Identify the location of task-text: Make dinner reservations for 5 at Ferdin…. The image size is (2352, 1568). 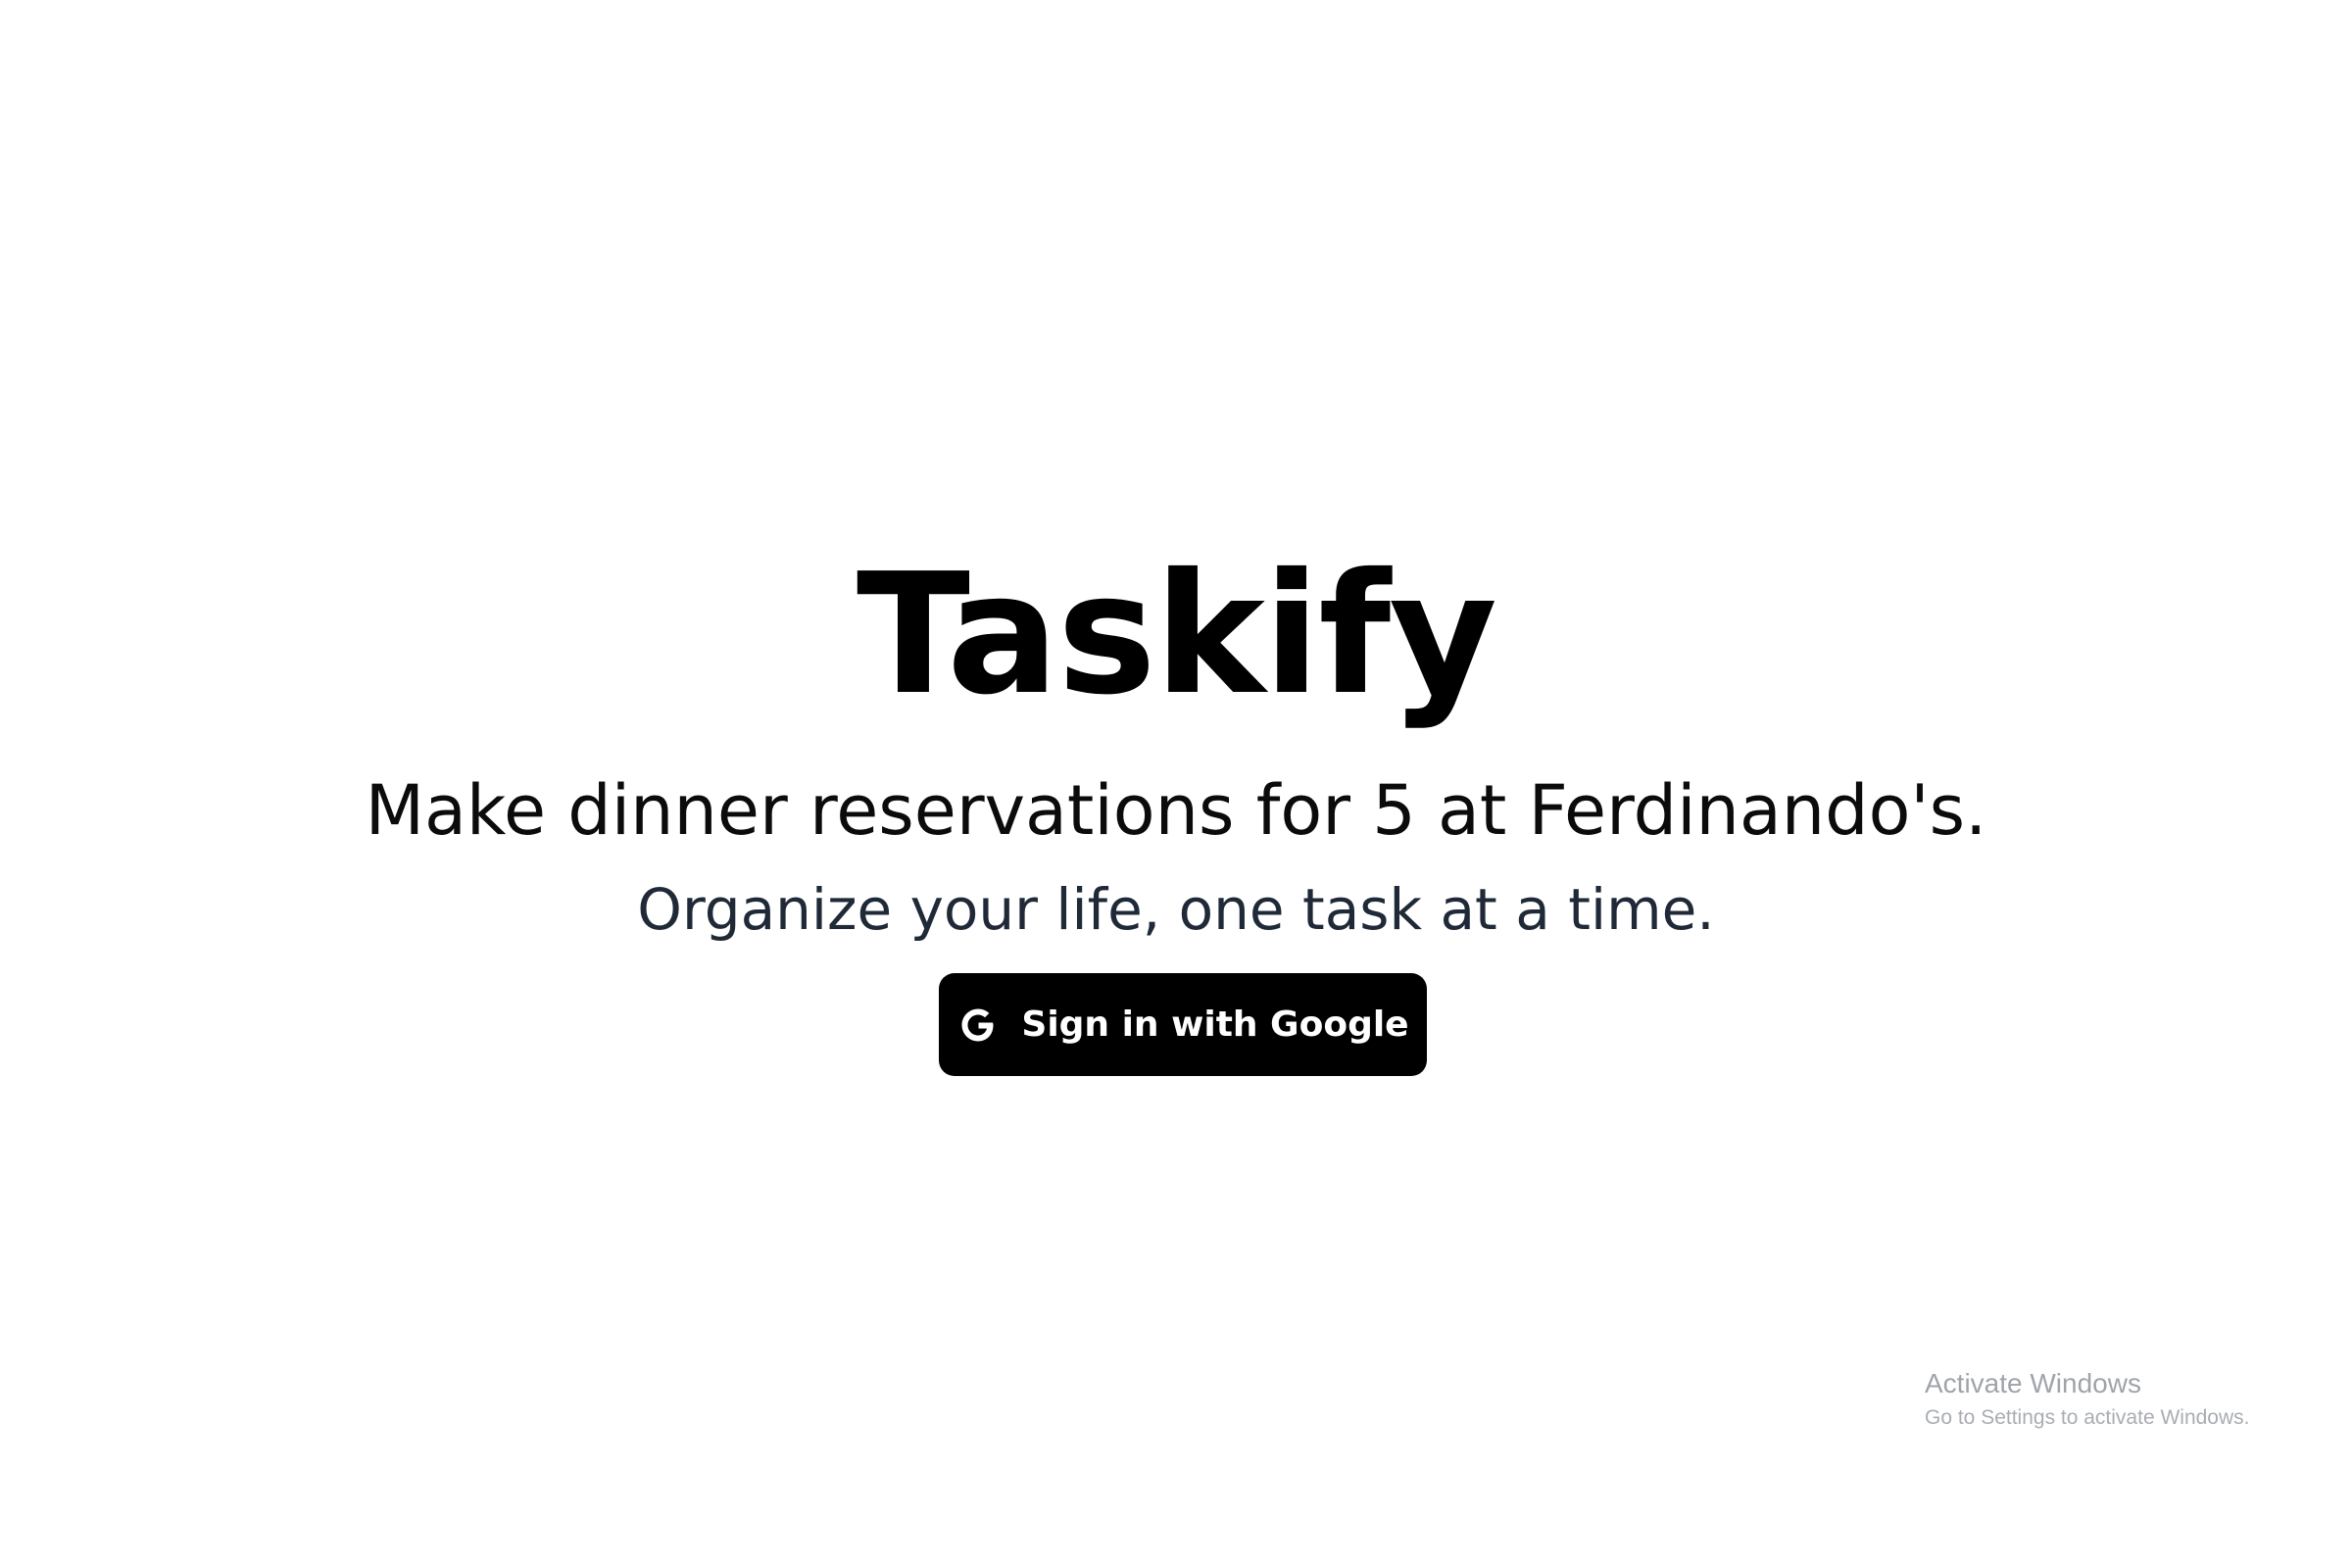
(1176, 810).